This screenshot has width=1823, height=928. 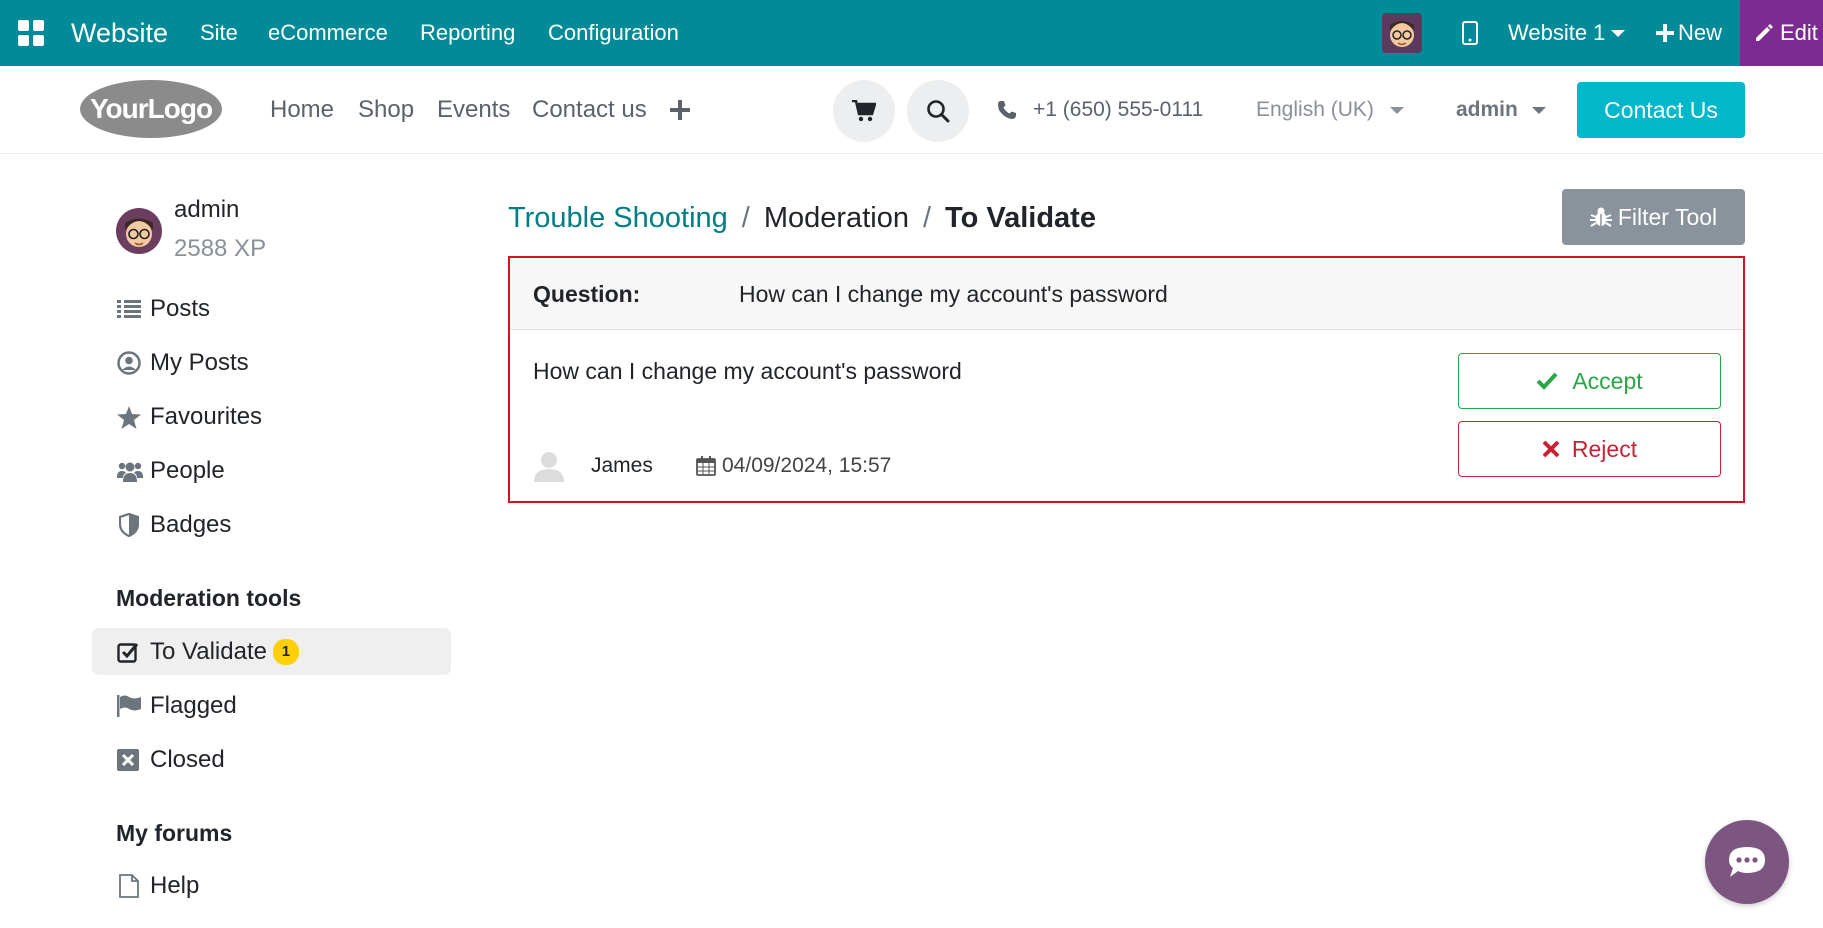 I want to click on menu-reporting: Reporting, so click(x=467, y=33).